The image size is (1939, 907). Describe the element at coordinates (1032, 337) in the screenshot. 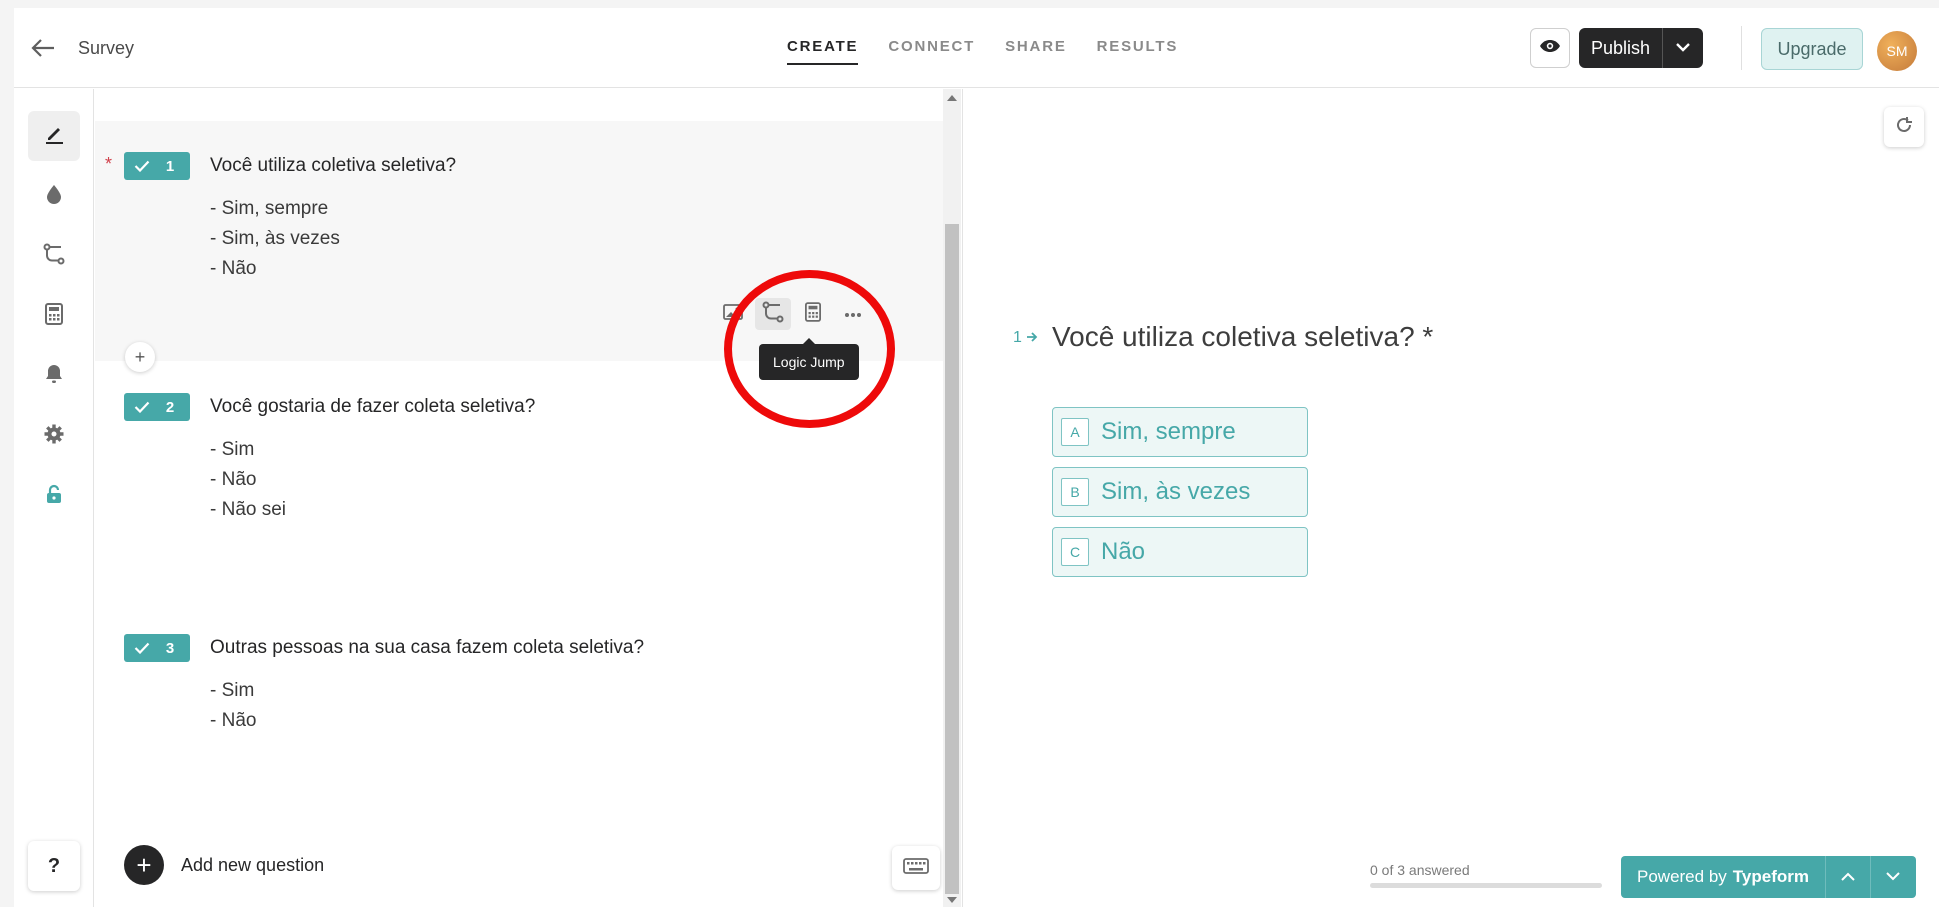

I see `arrow-right-icon` at that location.